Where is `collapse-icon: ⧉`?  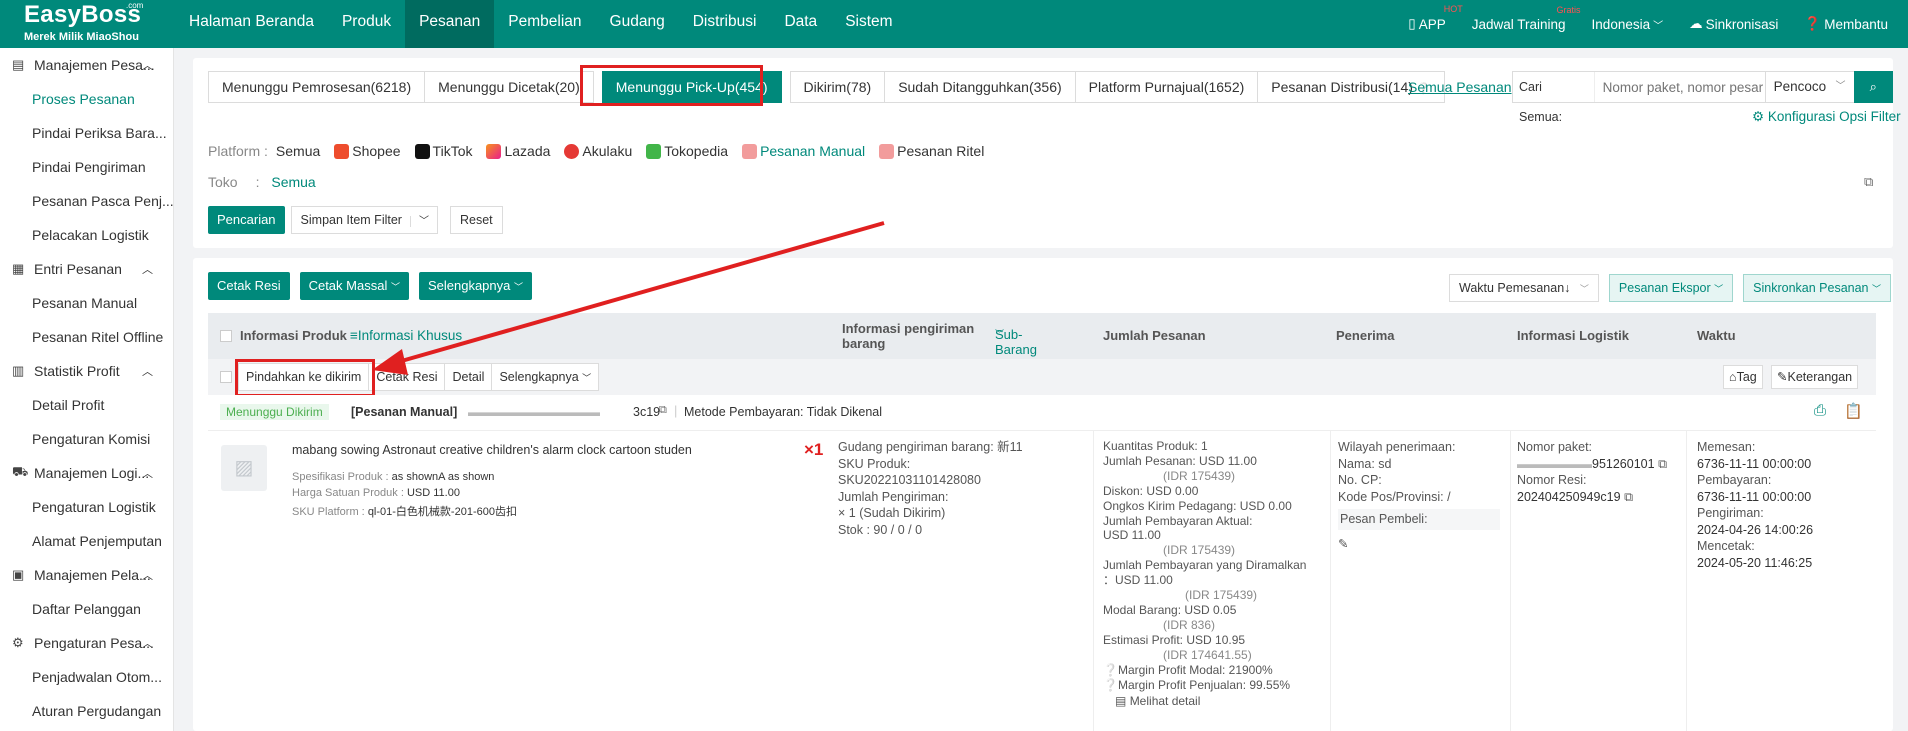 collapse-icon: ⧉ is located at coordinates (1868, 182).